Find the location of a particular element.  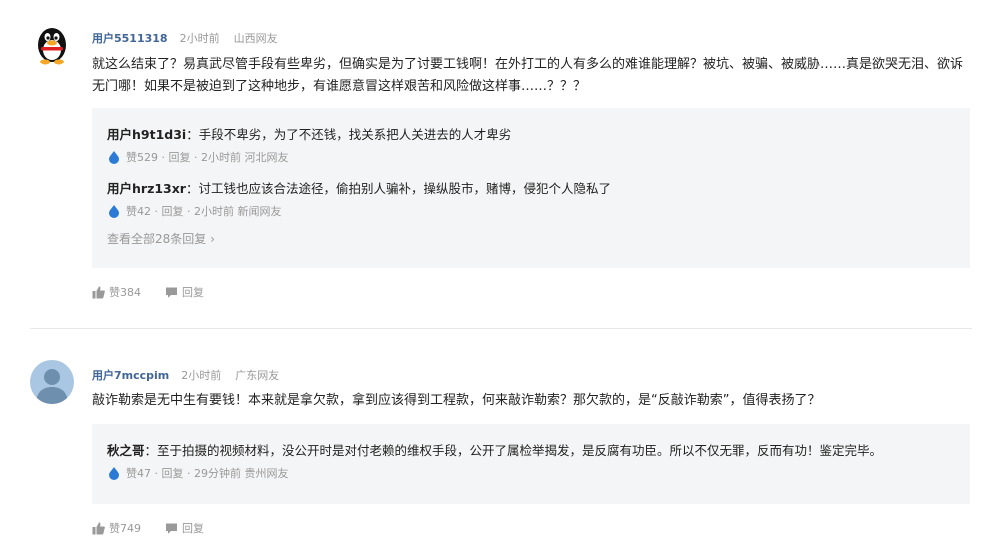

reply-like-count: 赞47 is located at coordinates (138, 473).